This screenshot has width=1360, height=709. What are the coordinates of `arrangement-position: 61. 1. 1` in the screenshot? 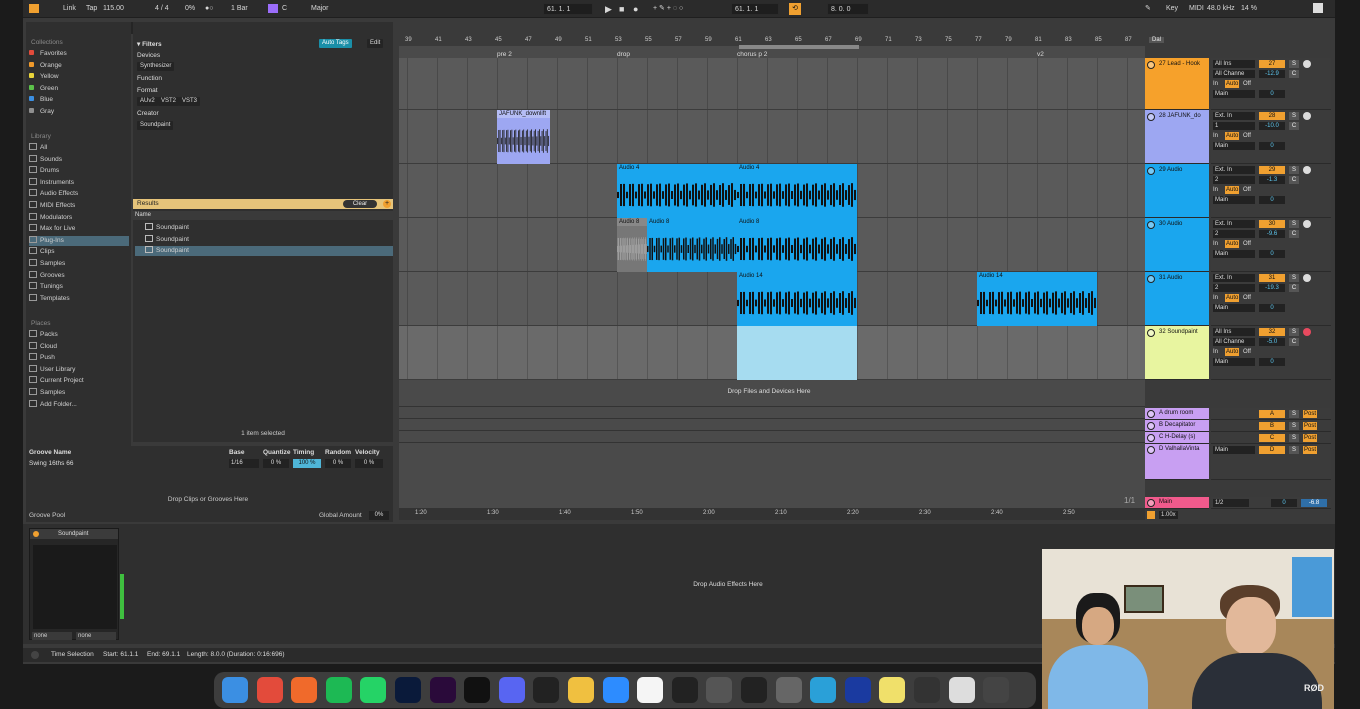 It's located at (568, 9).